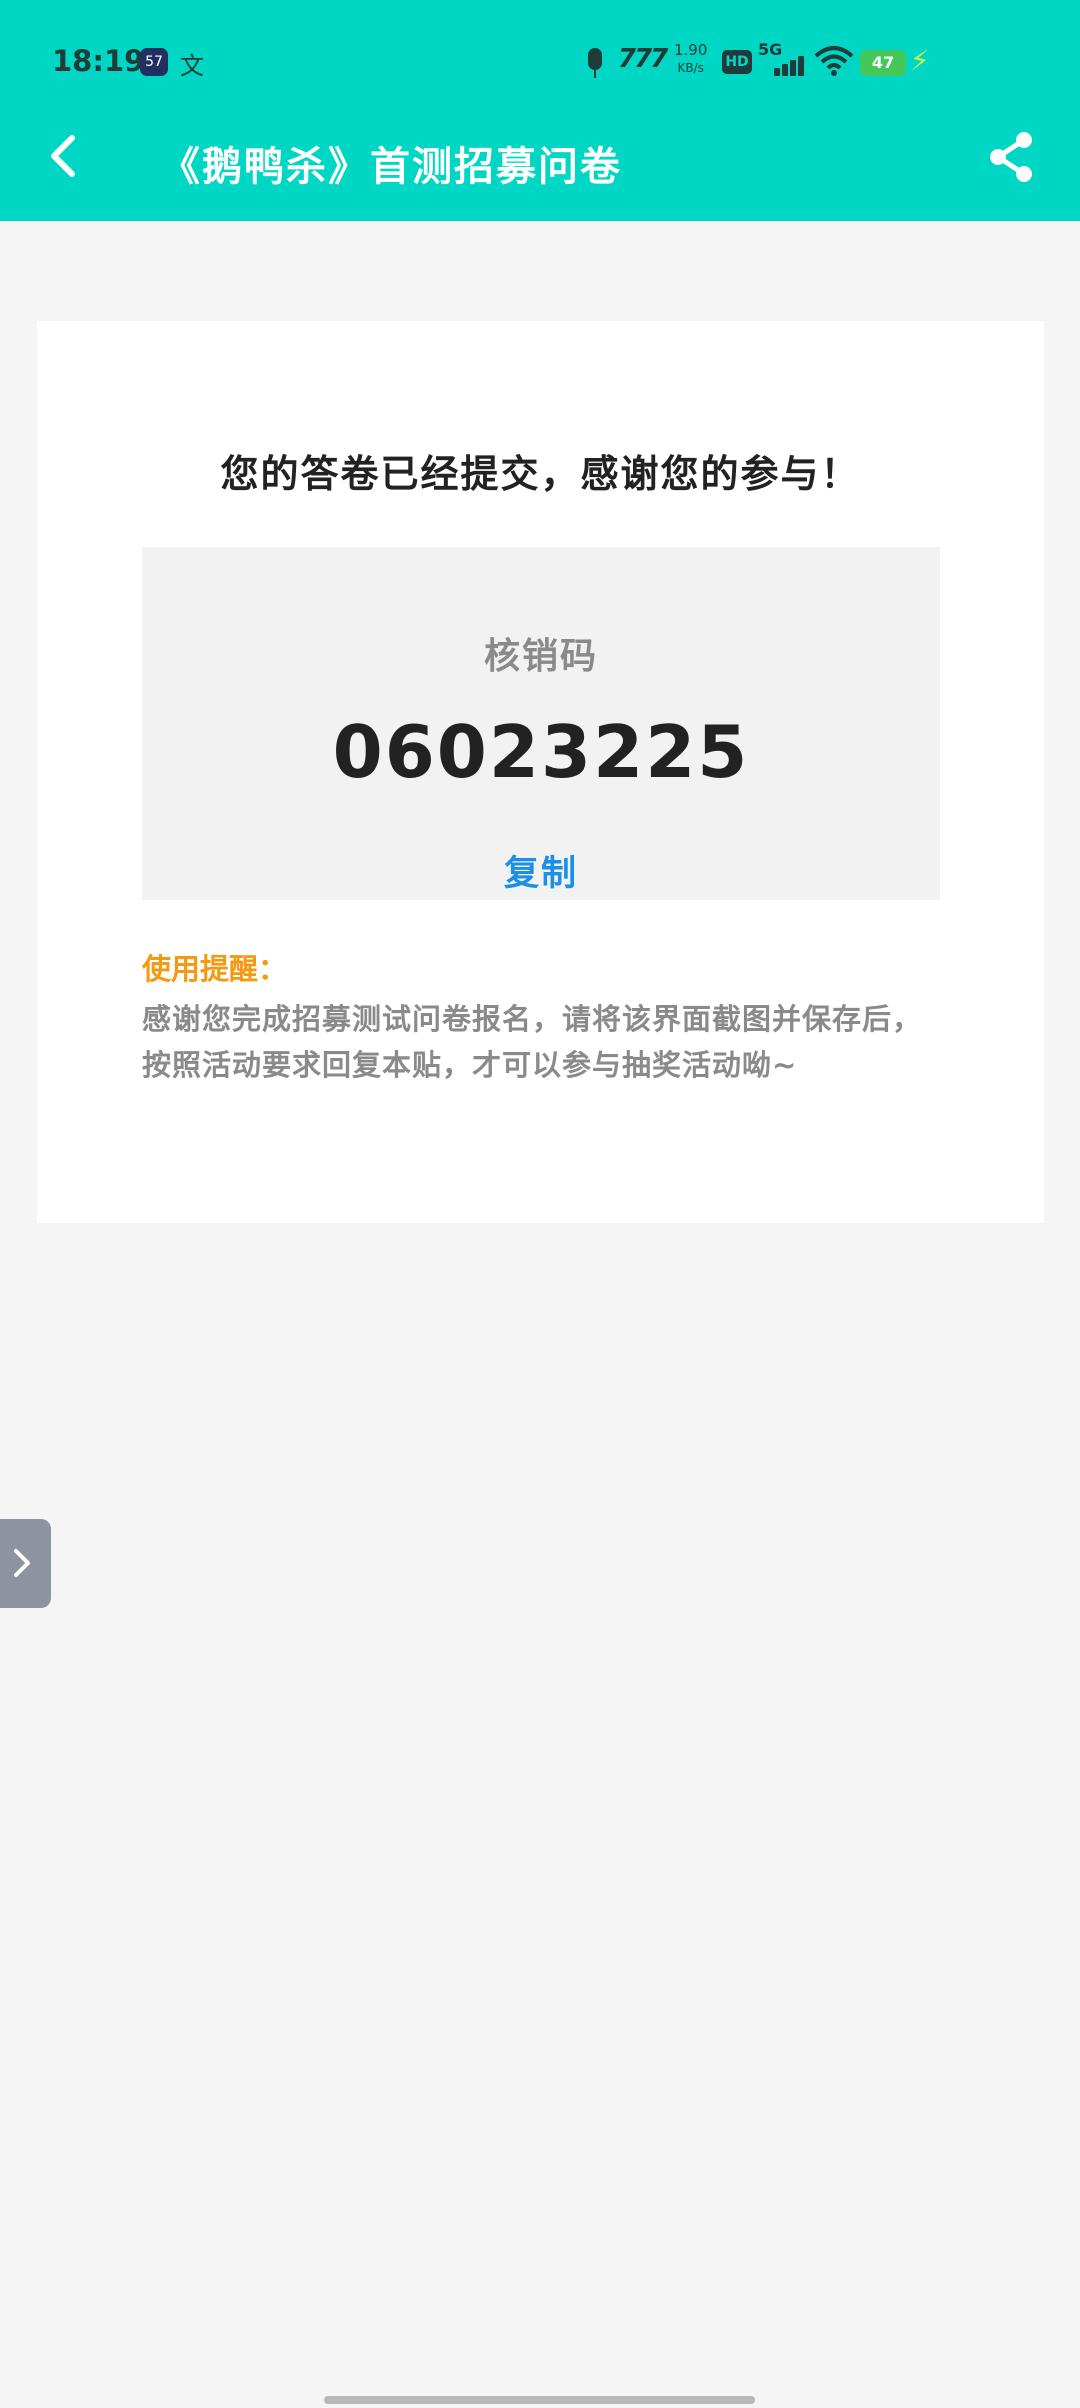 This screenshot has width=1080, height=2408. I want to click on share-icon, so click(1011, 157).